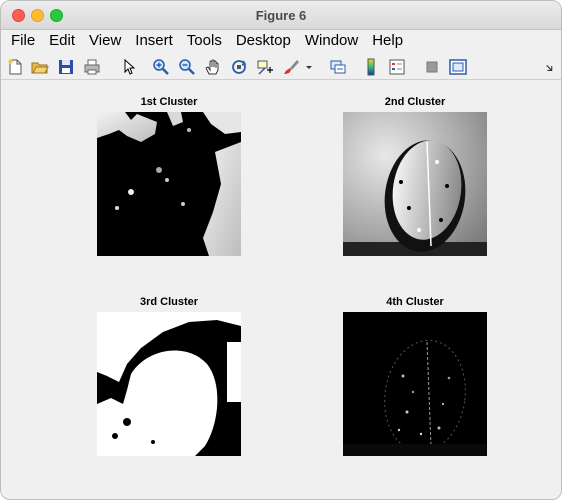 This screenshot has width=562, height=500. What do you see at coordinates (415, 302) in the screenshot?
I see `subplot-title-4: 4th Cluster` at bounding box center [415, 302].